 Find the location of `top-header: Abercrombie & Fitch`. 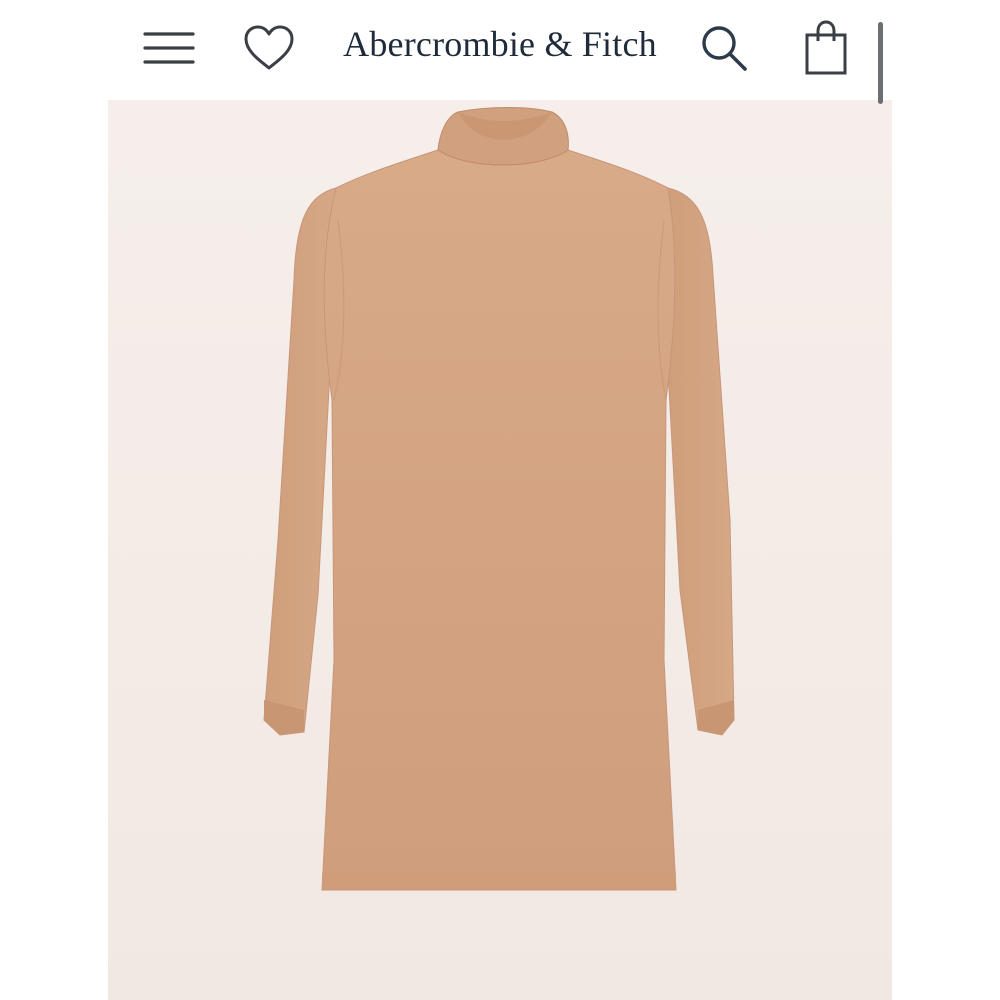

top-header: Abercrombie & Fitch is located at coordinates (500, 50).